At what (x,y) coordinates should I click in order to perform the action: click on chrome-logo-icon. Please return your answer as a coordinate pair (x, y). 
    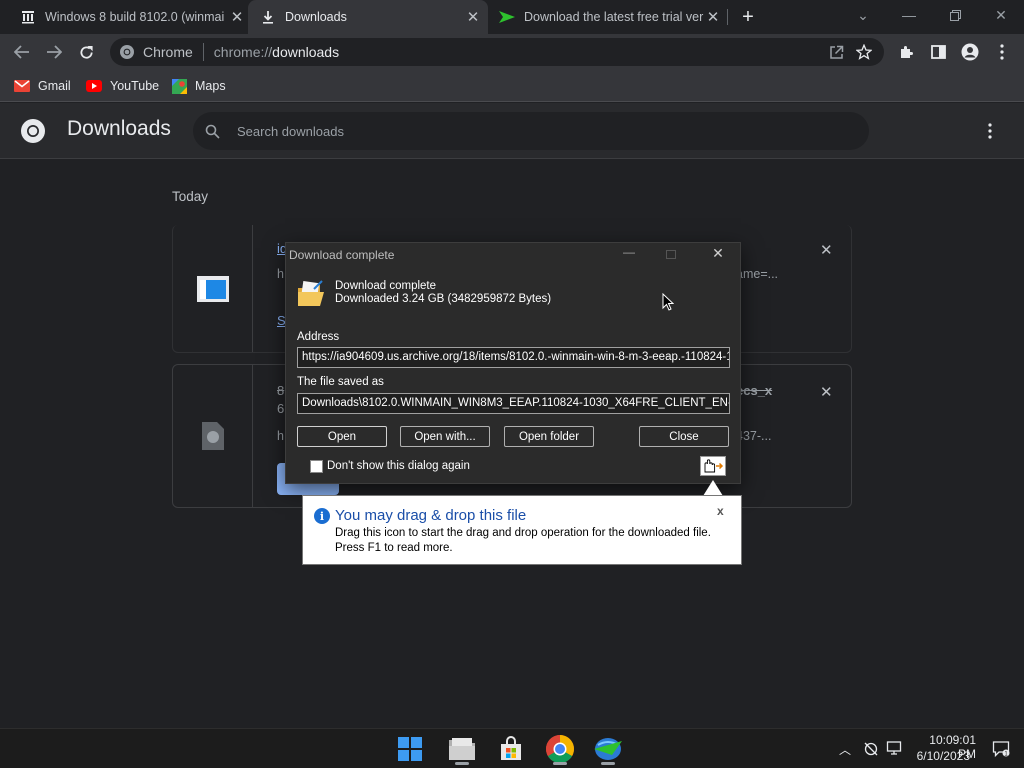
    Looking at the image, I should click on (33, 131).